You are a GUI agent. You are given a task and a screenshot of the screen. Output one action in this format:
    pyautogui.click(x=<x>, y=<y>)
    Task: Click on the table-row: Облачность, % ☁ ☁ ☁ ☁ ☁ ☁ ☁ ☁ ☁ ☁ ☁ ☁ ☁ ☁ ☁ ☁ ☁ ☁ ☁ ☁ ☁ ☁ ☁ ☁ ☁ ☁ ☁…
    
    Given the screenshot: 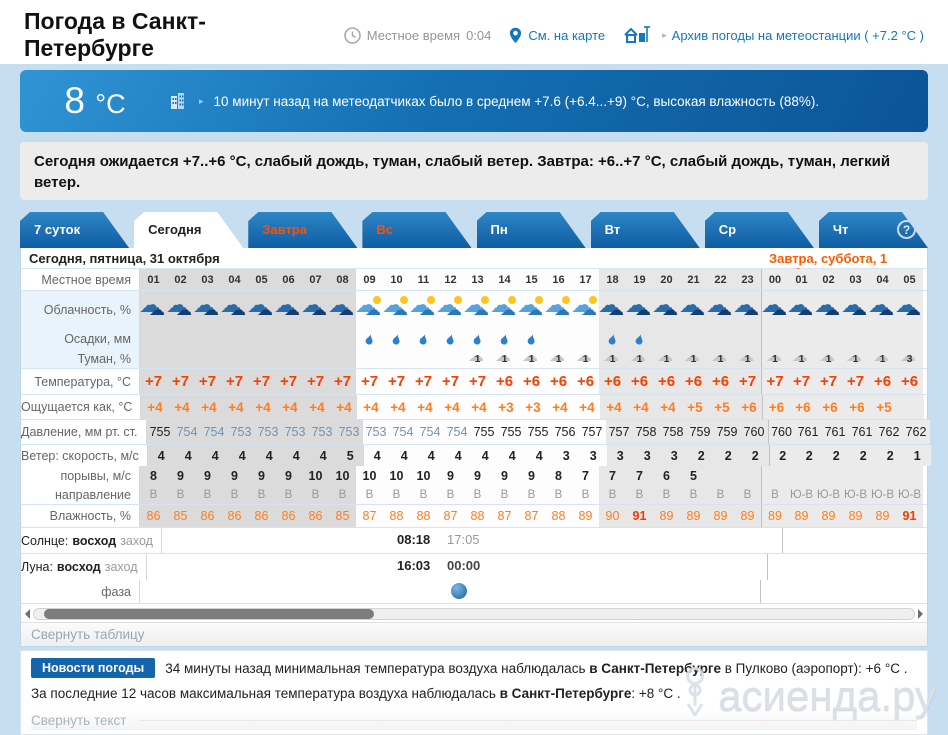 What is the action you would take?
    pyautogui.click(x=474, y=310)
    